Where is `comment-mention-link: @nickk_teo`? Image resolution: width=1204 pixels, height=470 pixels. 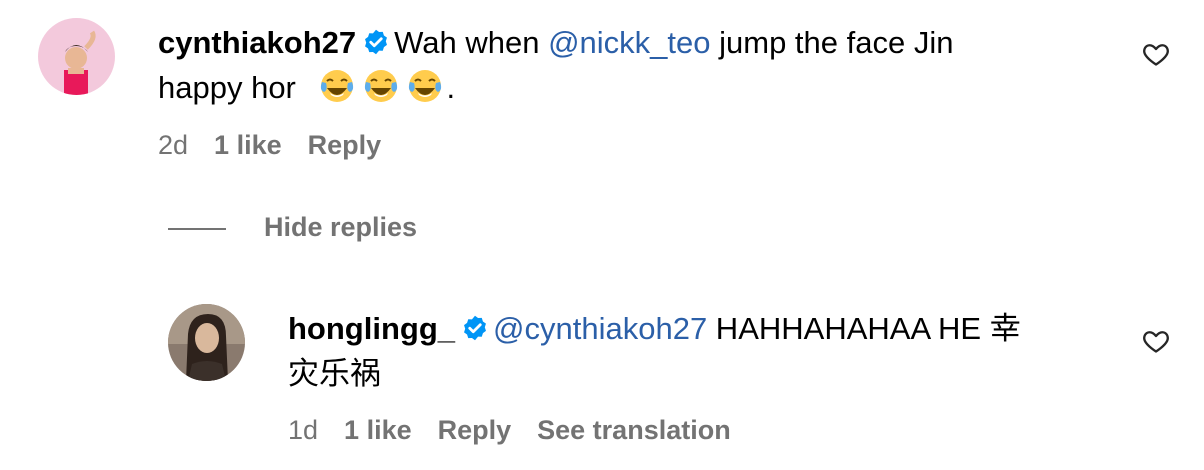 comment-mention-link: @nickk_teo is located at coordinates (629, 42).